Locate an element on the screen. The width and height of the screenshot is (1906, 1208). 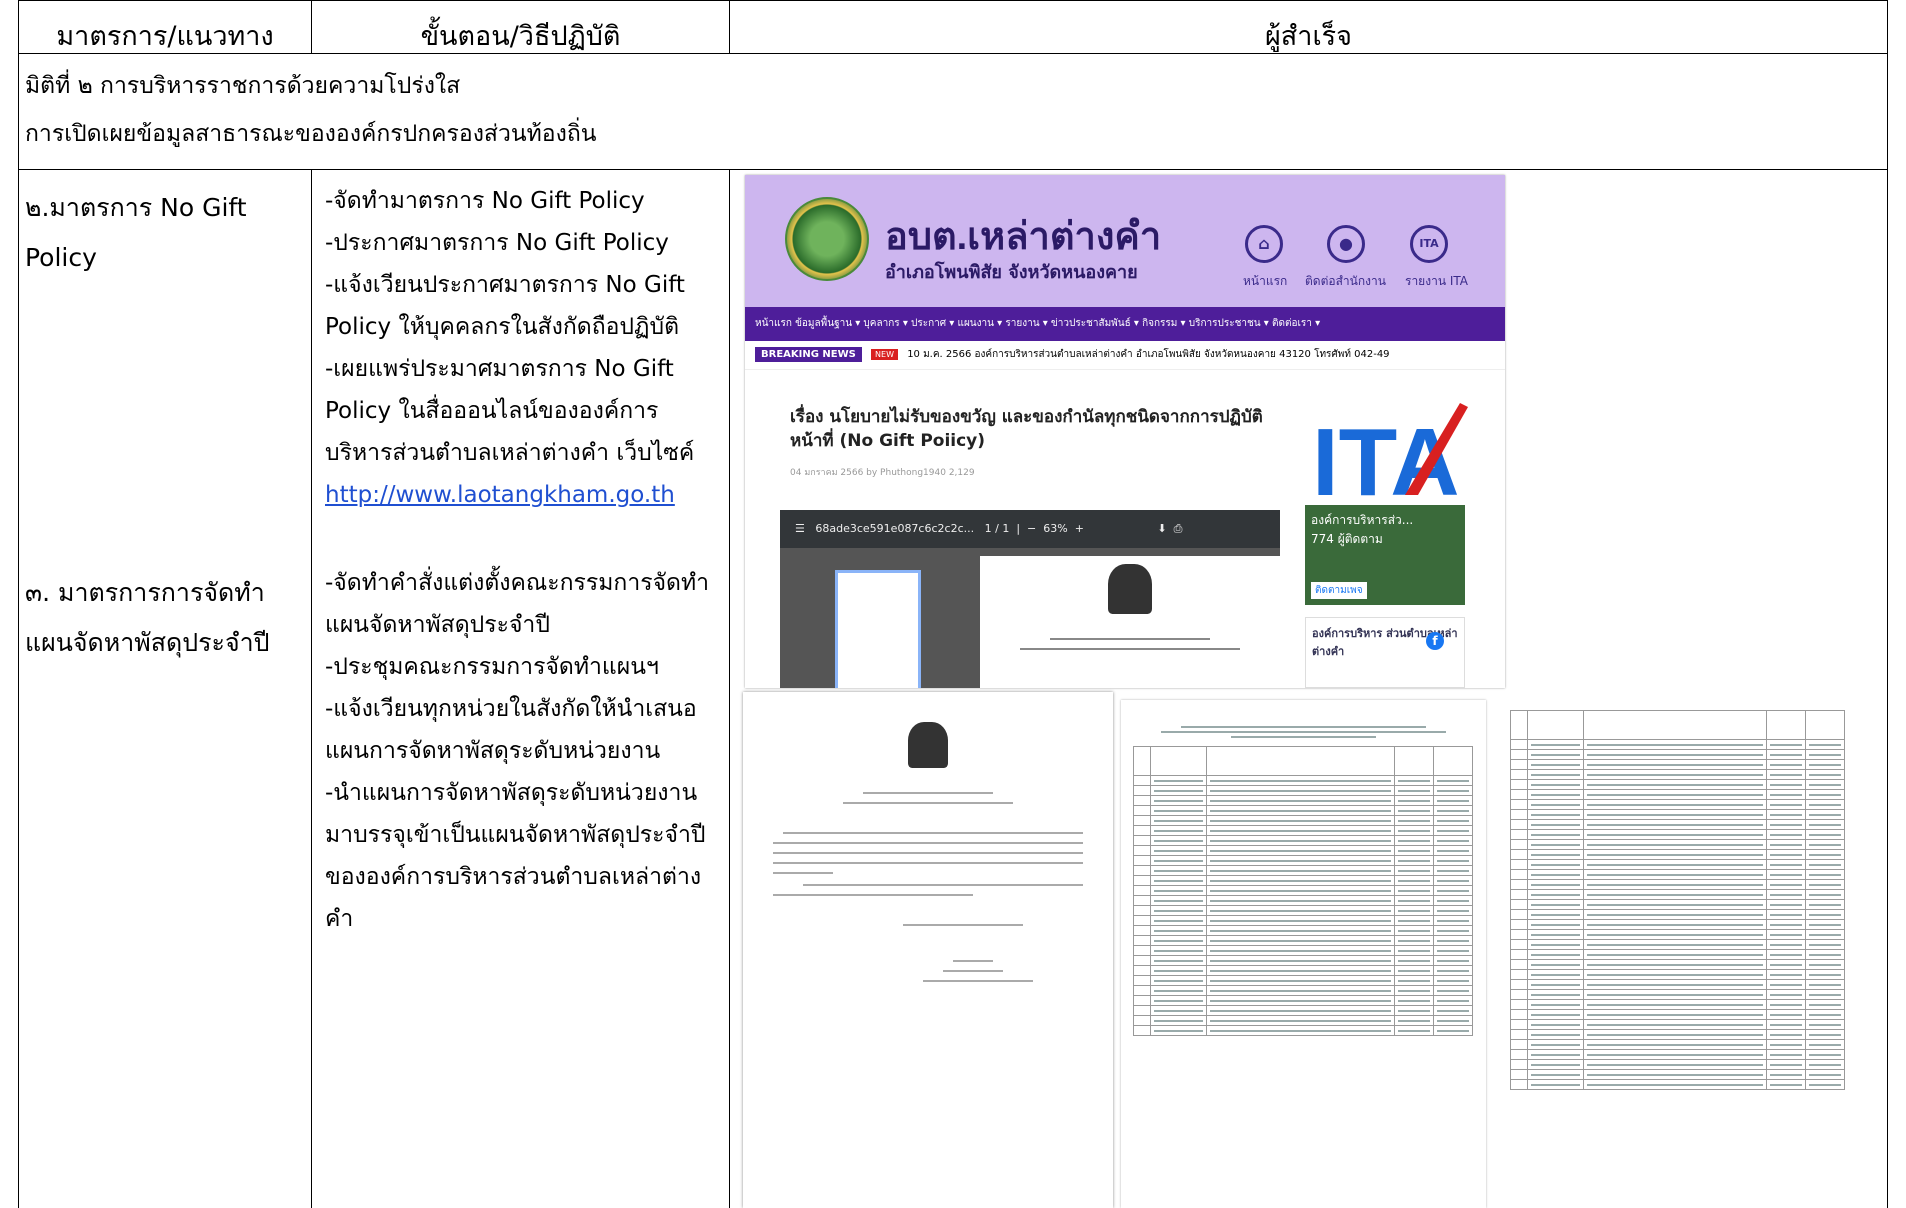
step-line: -ประกาศมาตรการ No Gift Policy is located at coordinates (497, 243).